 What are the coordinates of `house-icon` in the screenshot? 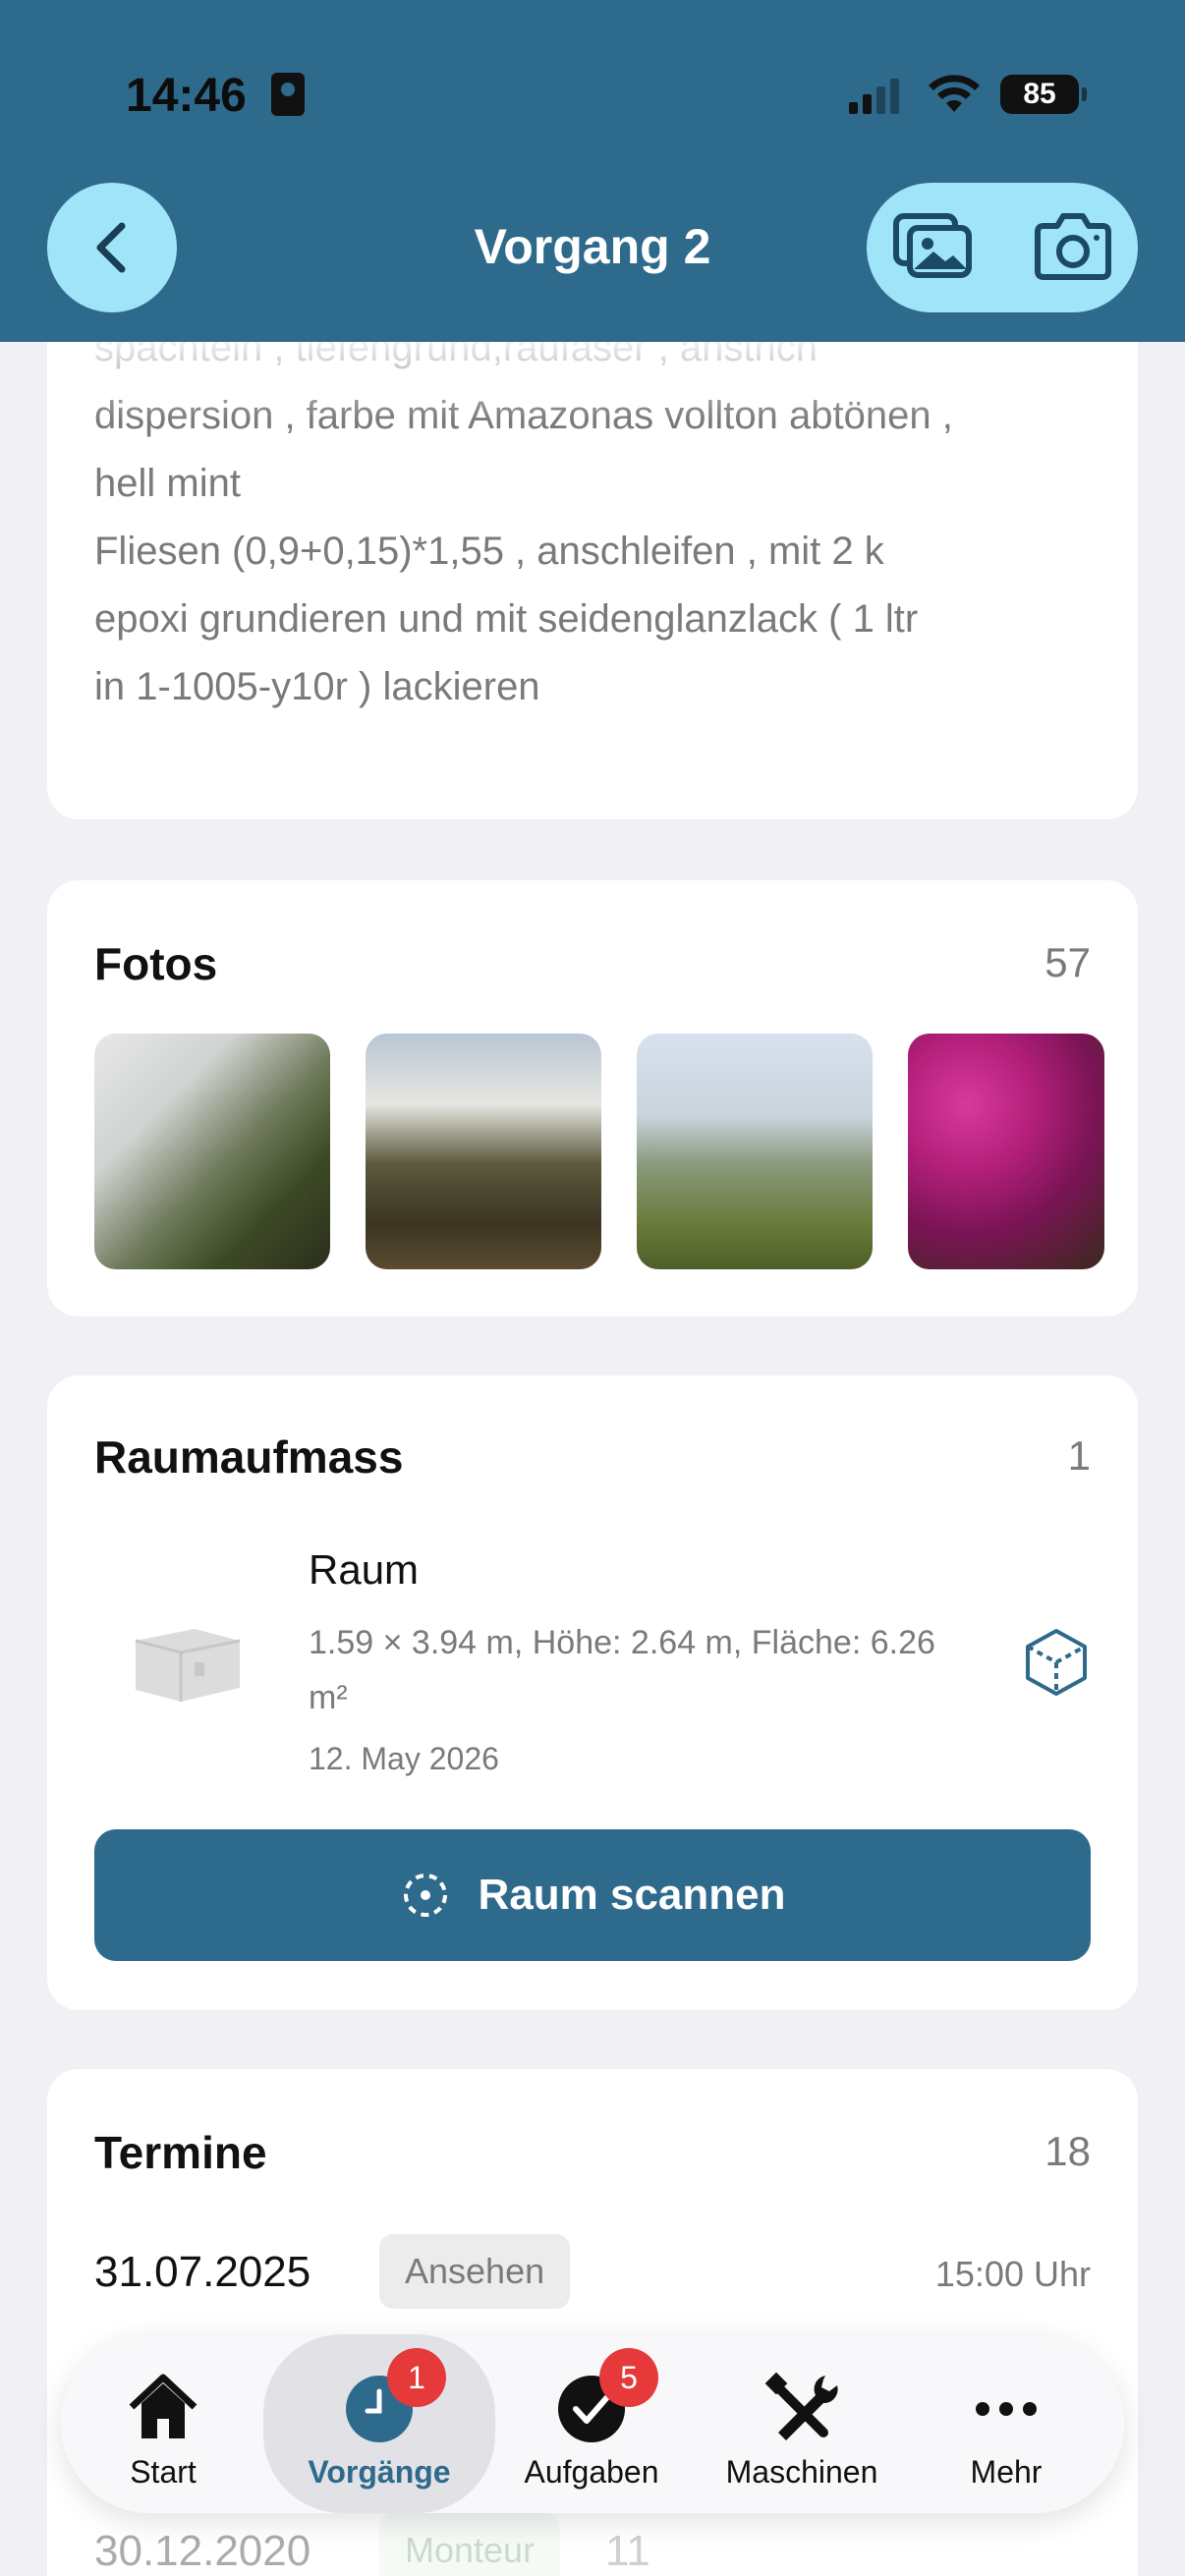 It's located at (164, 2406).